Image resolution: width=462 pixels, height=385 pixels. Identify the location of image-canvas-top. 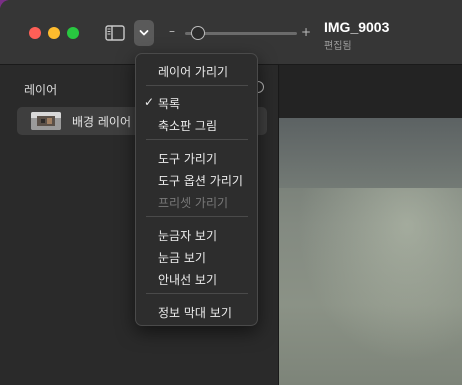
(370, 153).